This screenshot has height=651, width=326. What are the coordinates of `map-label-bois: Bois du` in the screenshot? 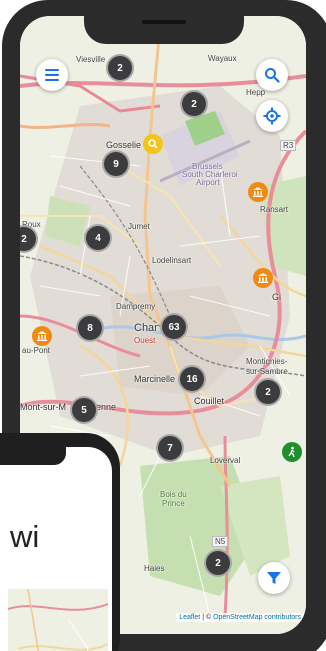 It's located at (173, 494).